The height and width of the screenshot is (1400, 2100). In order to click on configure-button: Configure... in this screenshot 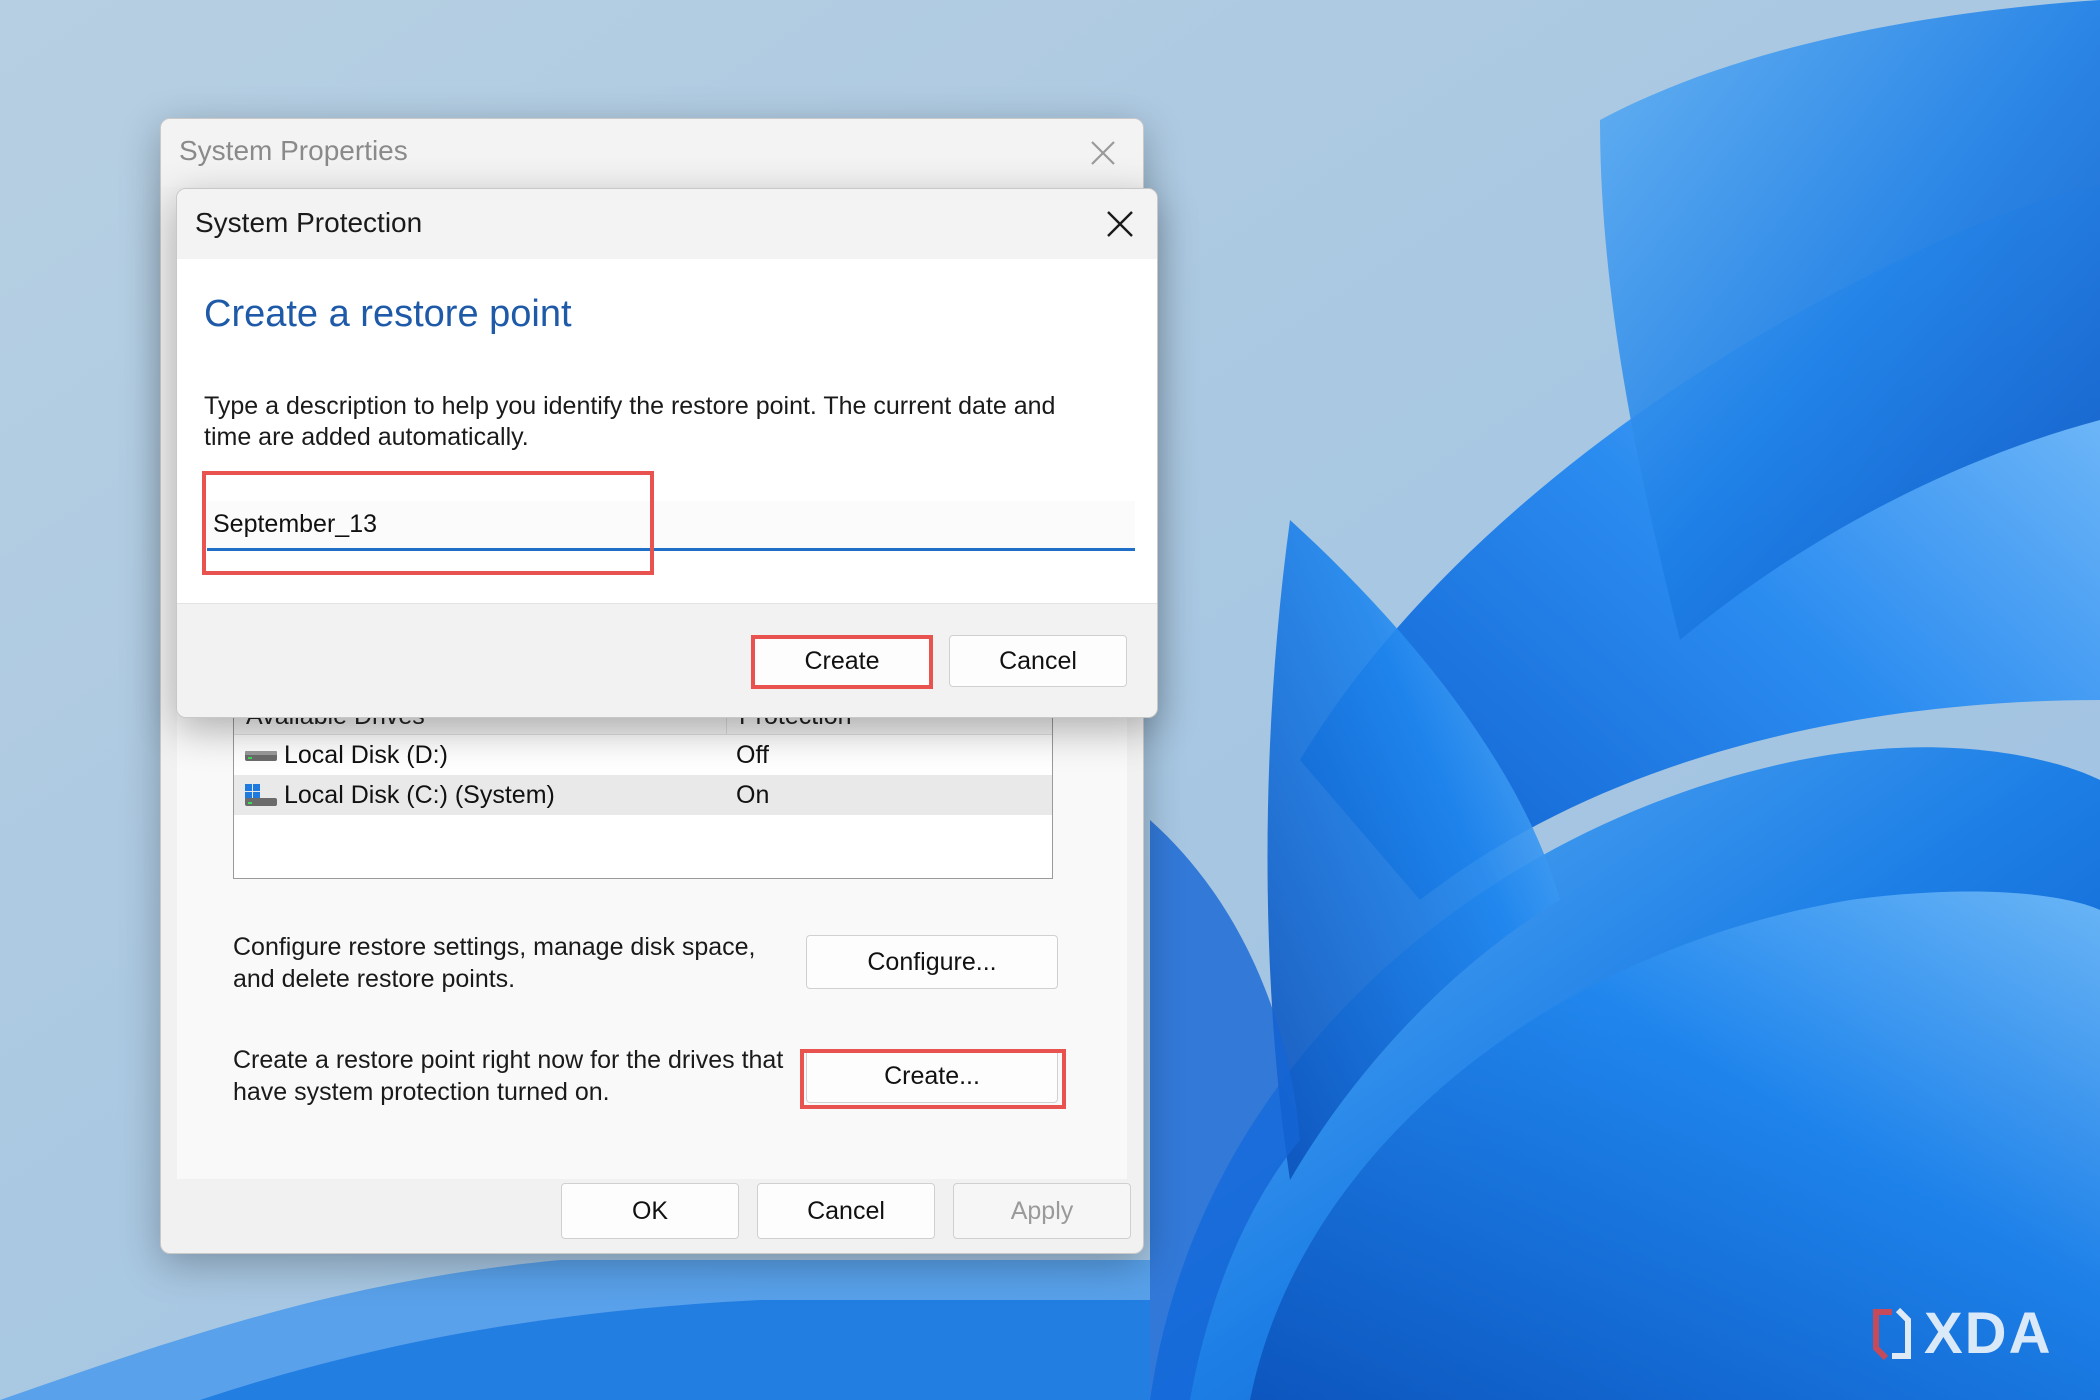, I will do `click(932, 962)`.